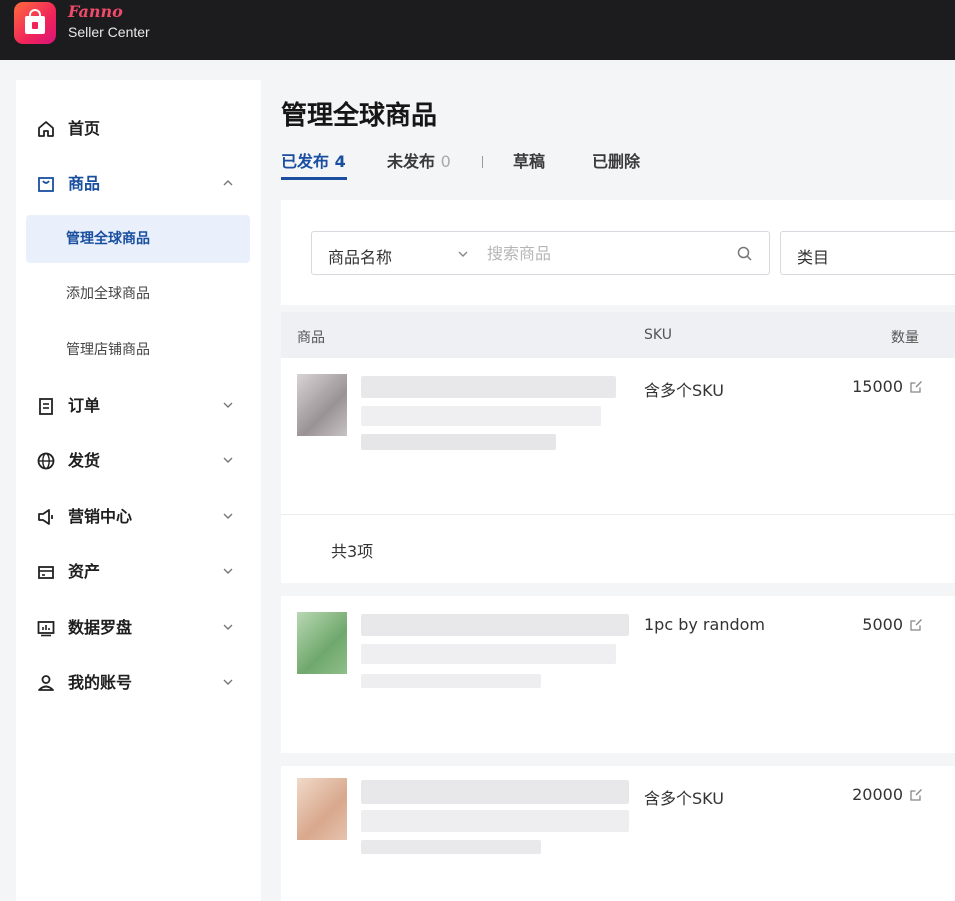 The width and height of the screenshot is (955, 901). Describe the element at coordinates (882, 624) in the screenshot. I see `quantity-value: 5000` at that location.